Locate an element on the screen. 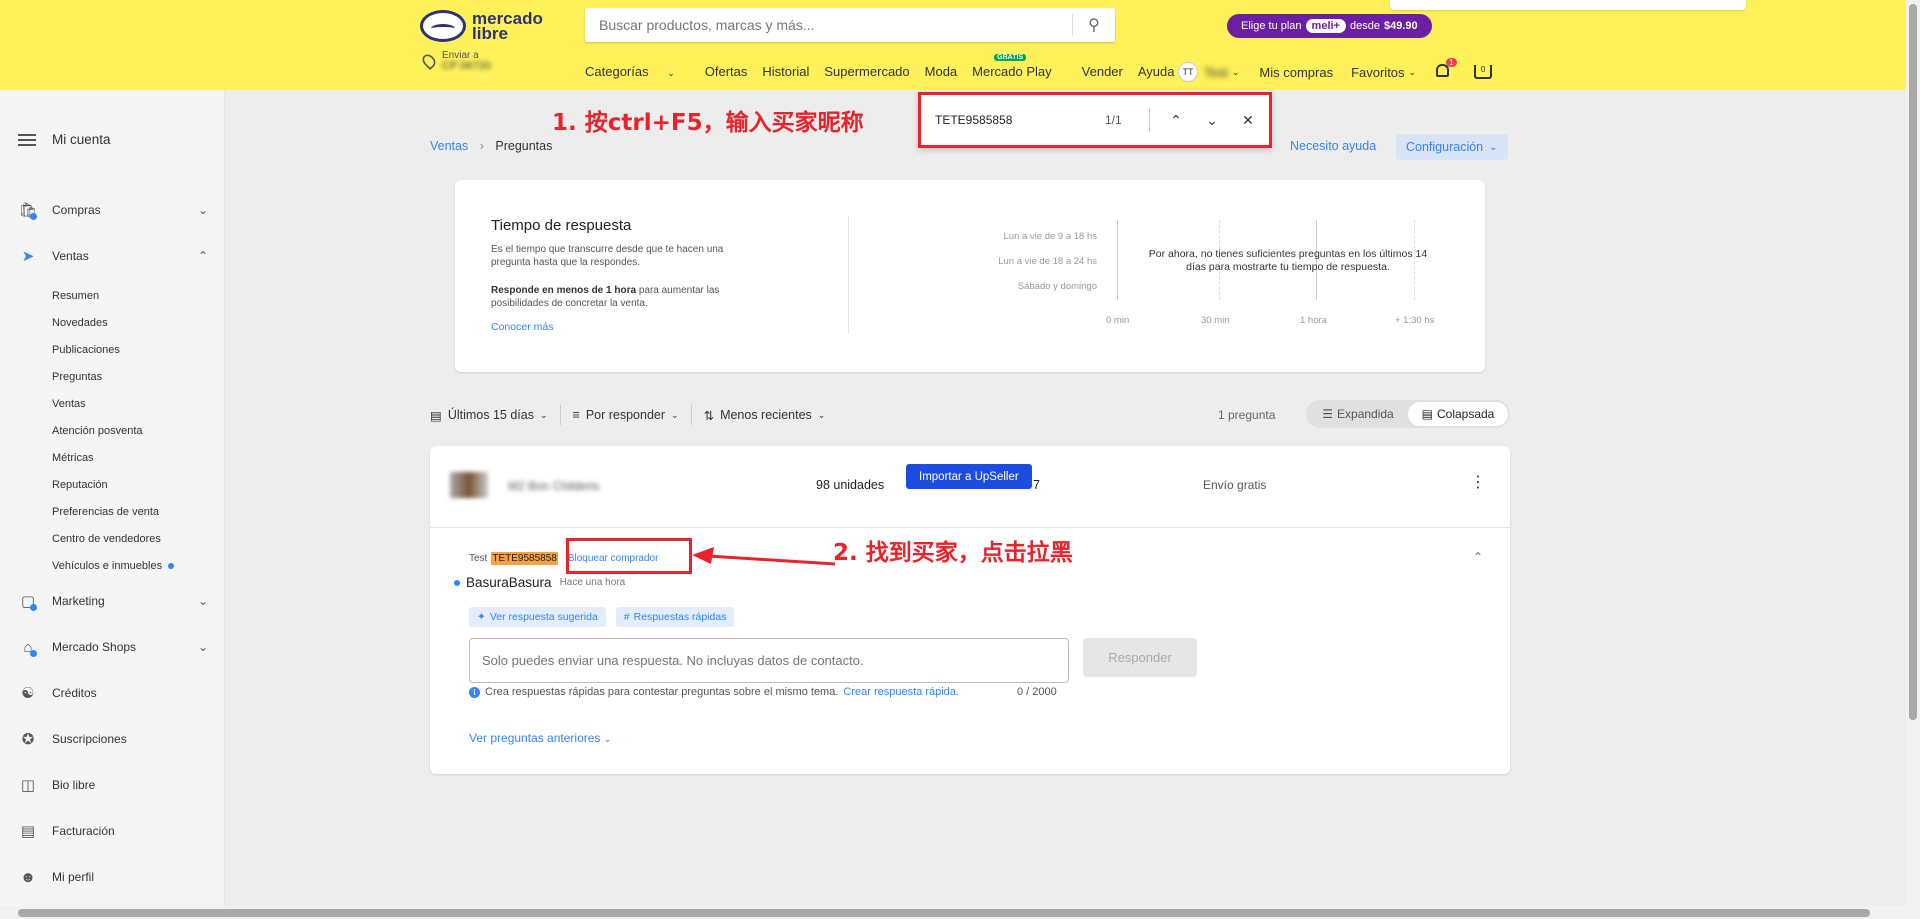 Image resolution: width=1920 pixels, height=919 pixels. my-purchases-link: Mis compras is located at coordinates (1296, 72).